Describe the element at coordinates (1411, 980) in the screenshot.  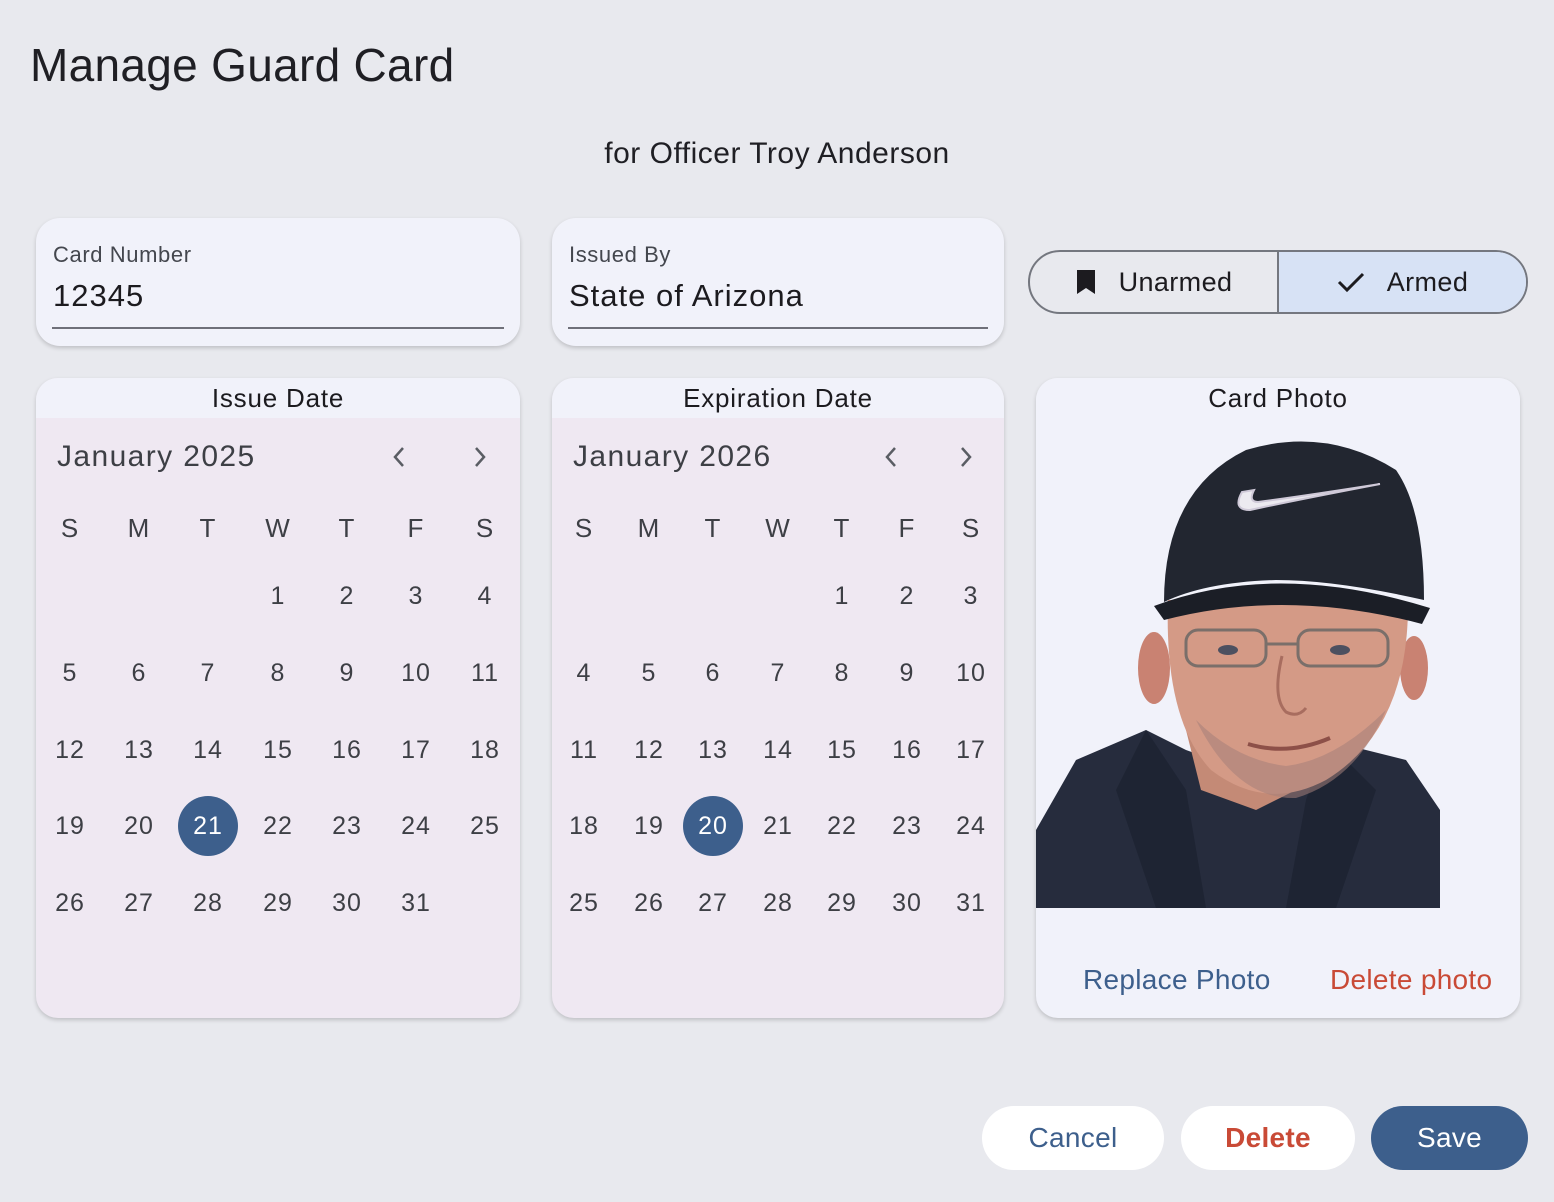
I see `delete-photo-button: Delete photo` at that location.